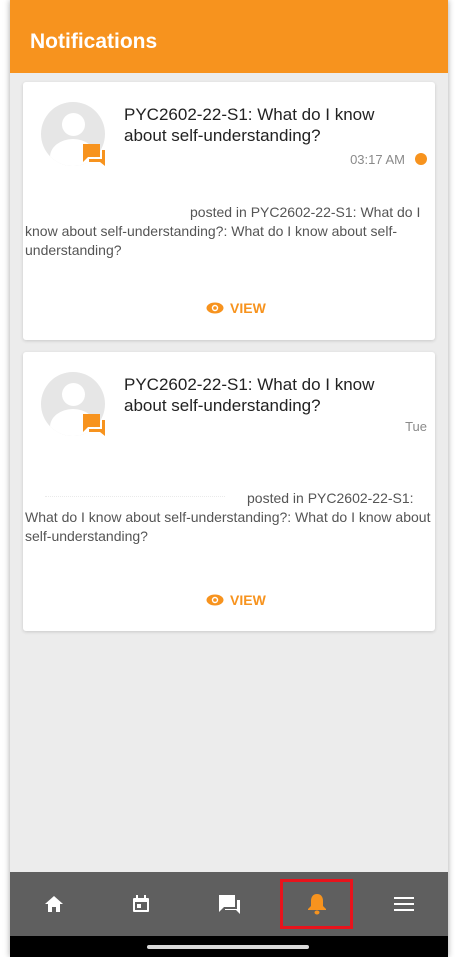  Describe the element at coordinates (229, 36) in the screenshot. I see `app-header: Notifications` at that location.